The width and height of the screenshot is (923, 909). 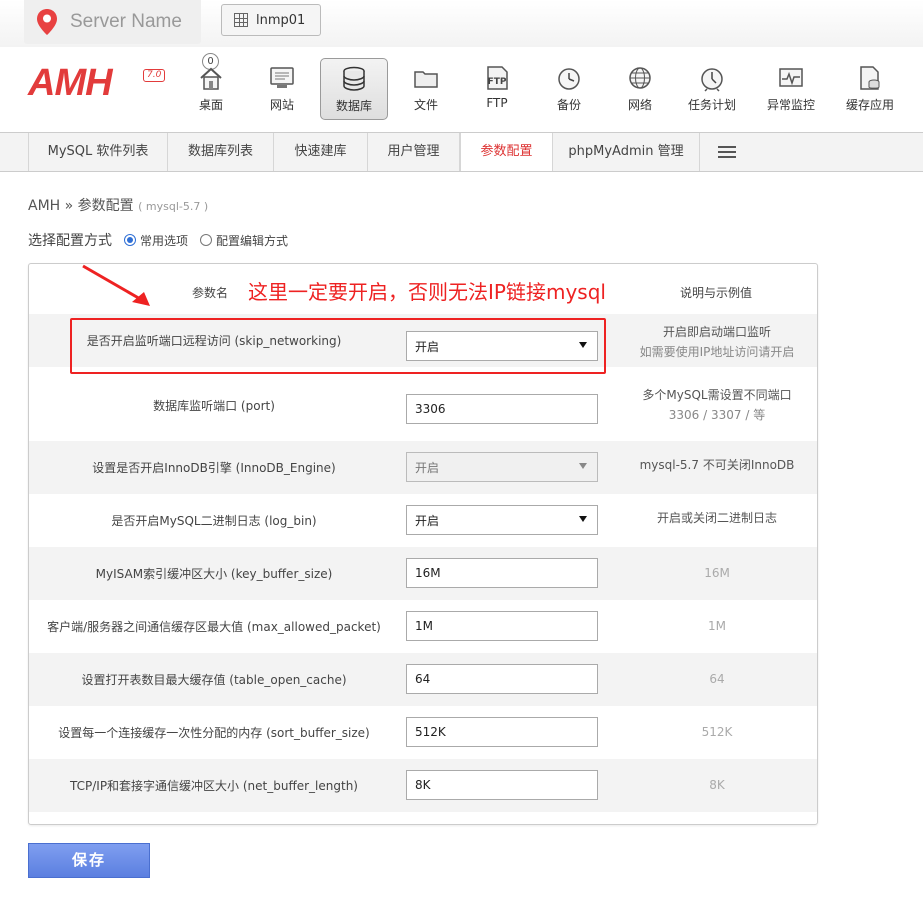 What do you see at coordinates (711, 105) in the screenshot?
I see `toolbar-label: 任务计划` at bounding box center [711, 105].